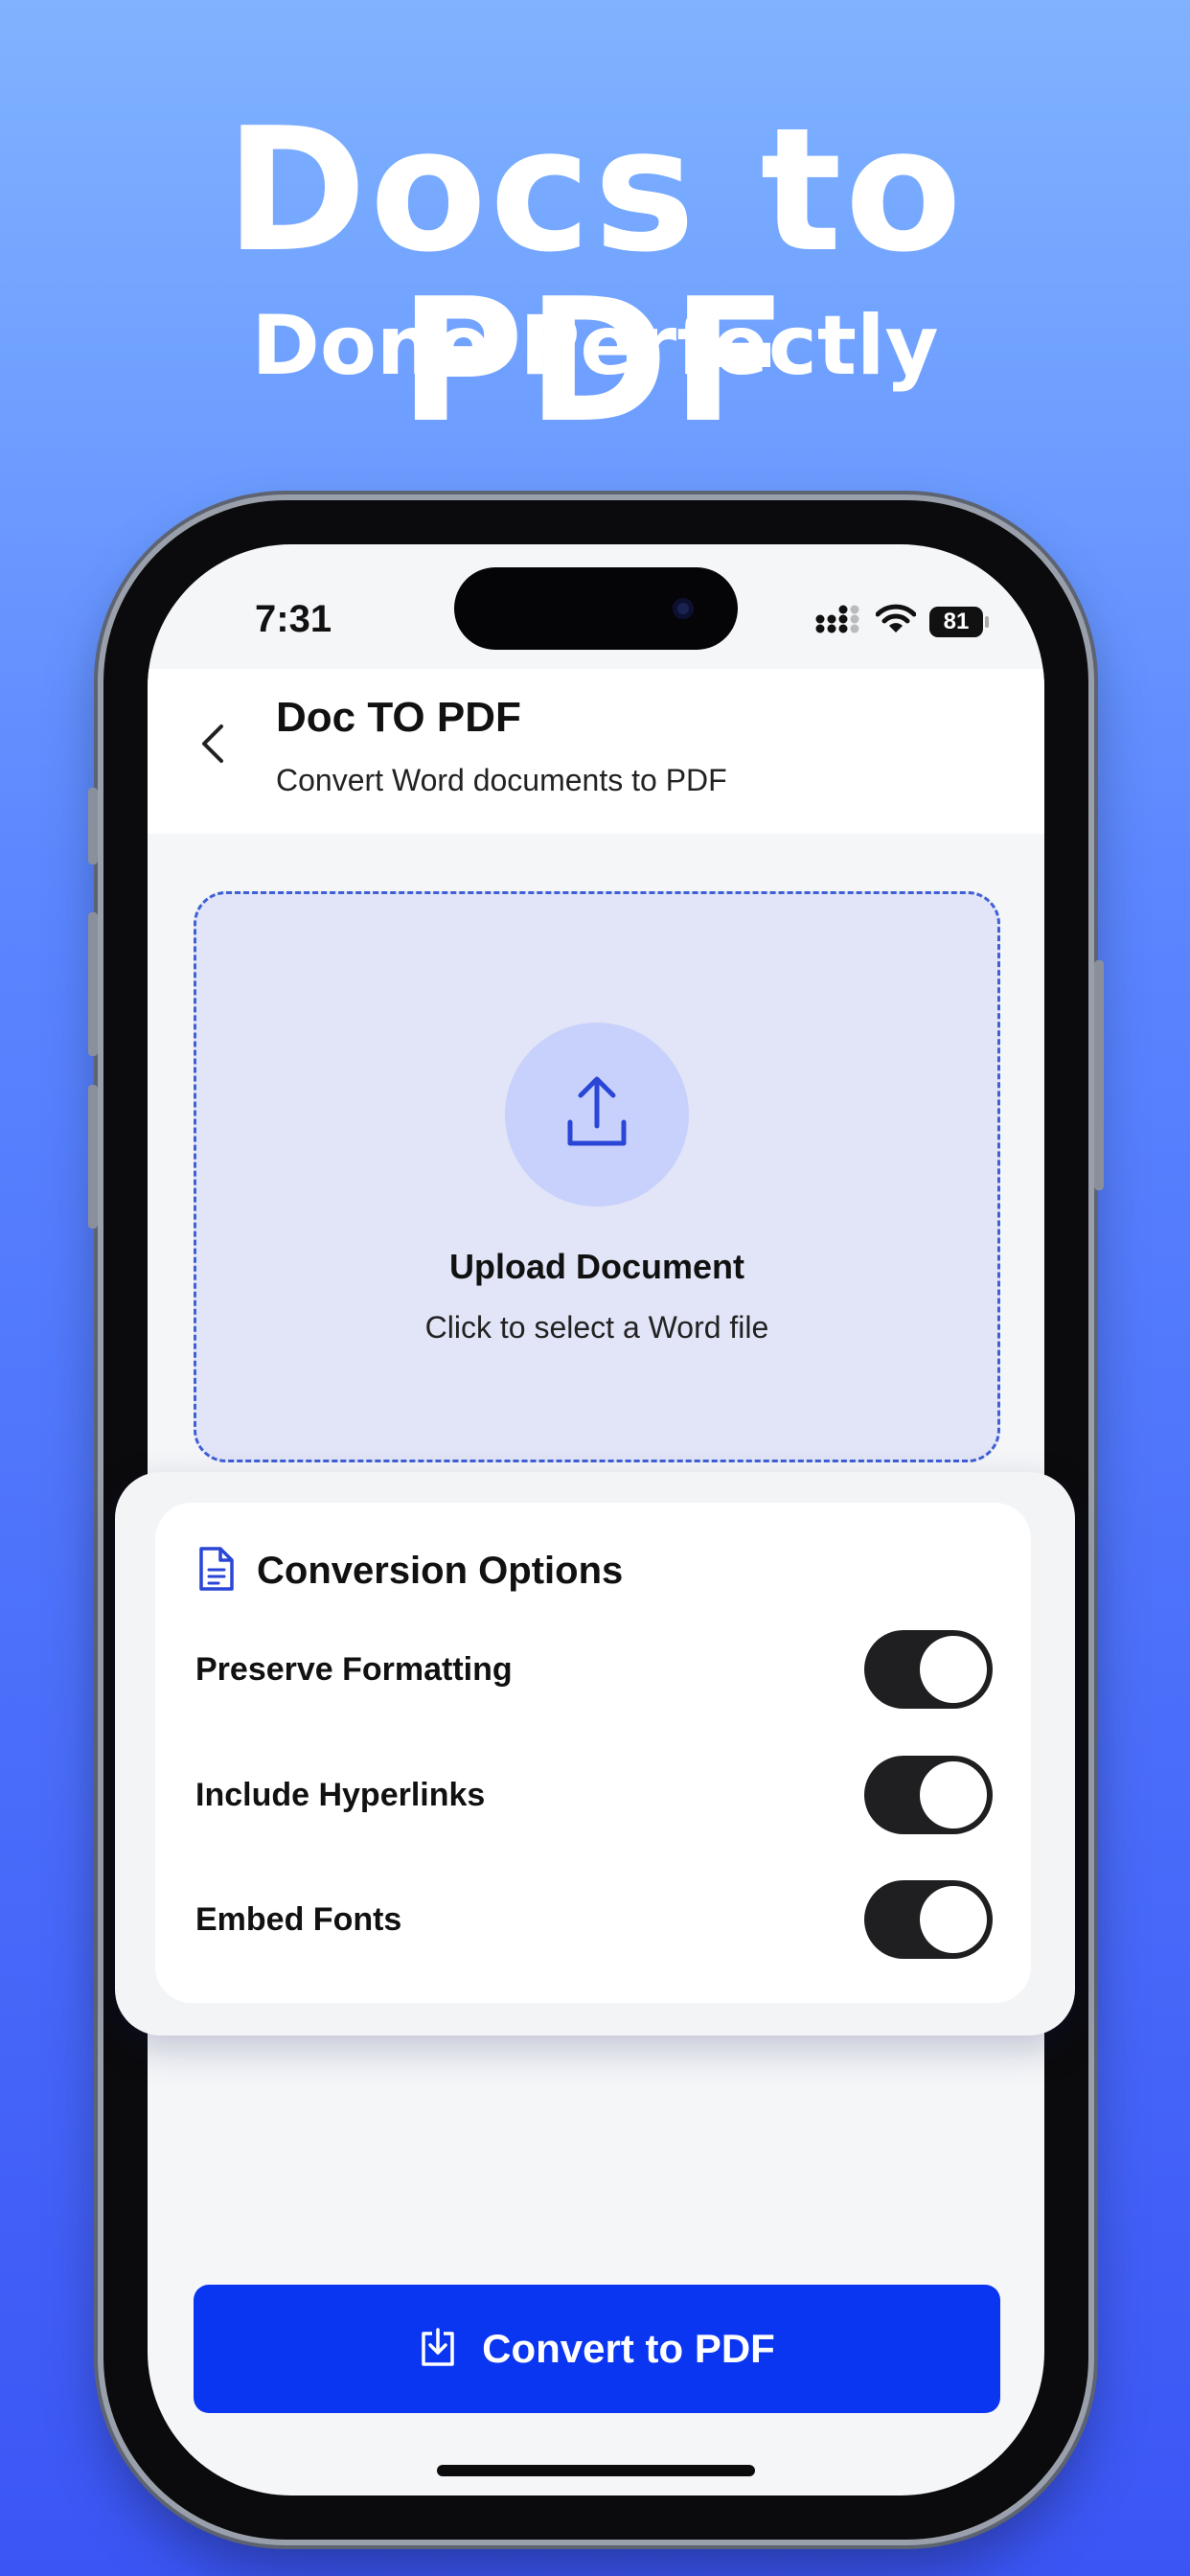 This screenshot has width=1190, height=2576. I want to click on home-indicator, so click(596, 2470).